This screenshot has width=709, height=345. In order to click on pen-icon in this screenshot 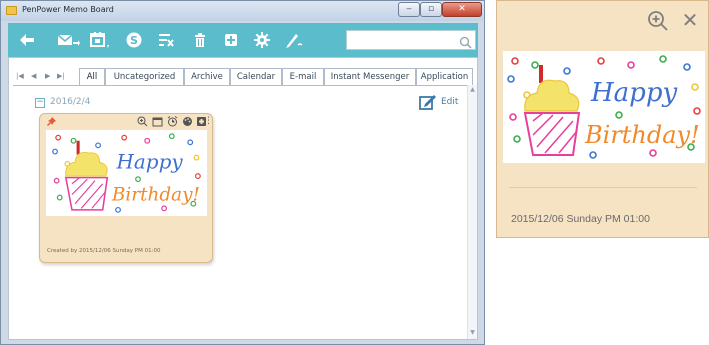, I will do `click(293, 40)`.